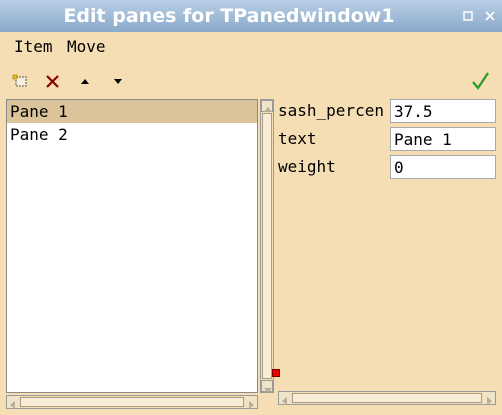  What do you see at coordinates (85, 81) in the screenshot?
I see `move-up-icon` at bounding box center [85, 81].